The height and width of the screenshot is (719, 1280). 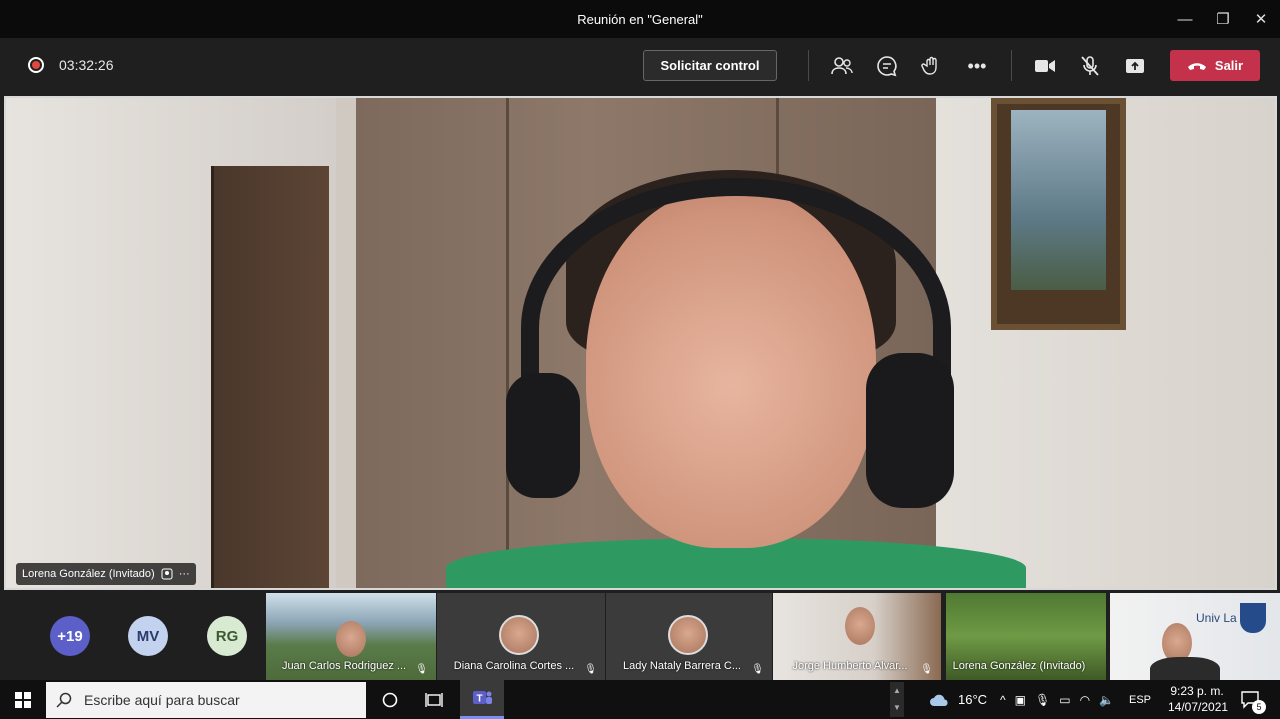 I want to click on reactions-button, so click(x=932, y=66).